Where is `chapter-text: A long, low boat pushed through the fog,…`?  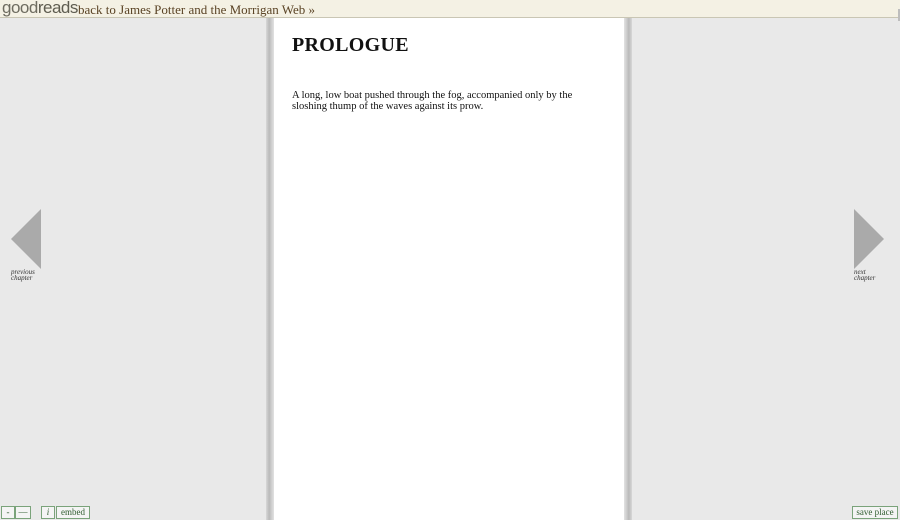
chapter-text: A long, low boat pushed through the fog,… is located at coordinates (432, 101).